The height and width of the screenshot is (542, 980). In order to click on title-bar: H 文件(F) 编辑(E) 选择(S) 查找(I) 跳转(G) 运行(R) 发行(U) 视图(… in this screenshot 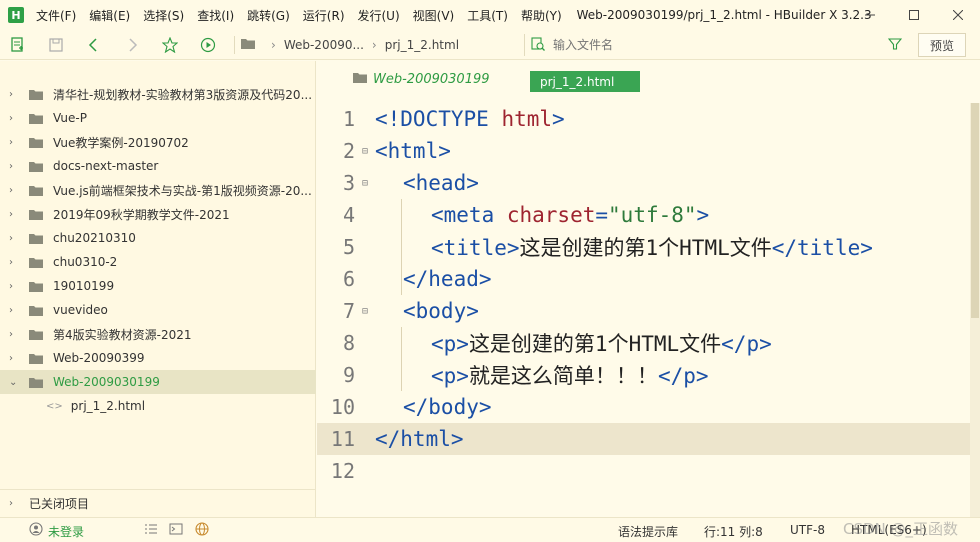, I will do `click(490, 15)`.